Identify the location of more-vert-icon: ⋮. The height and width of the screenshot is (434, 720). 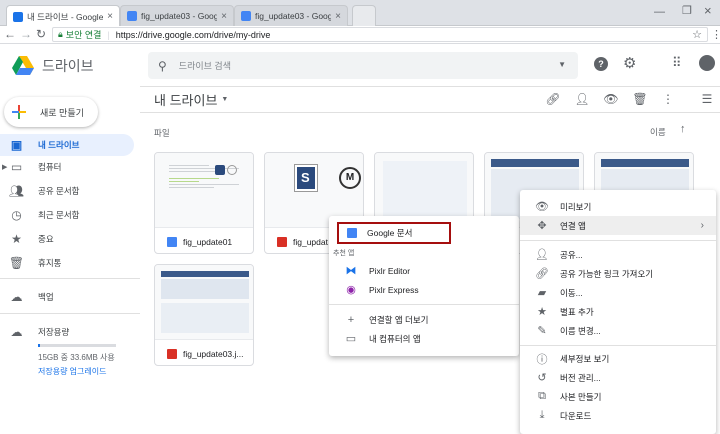
(668, 99).